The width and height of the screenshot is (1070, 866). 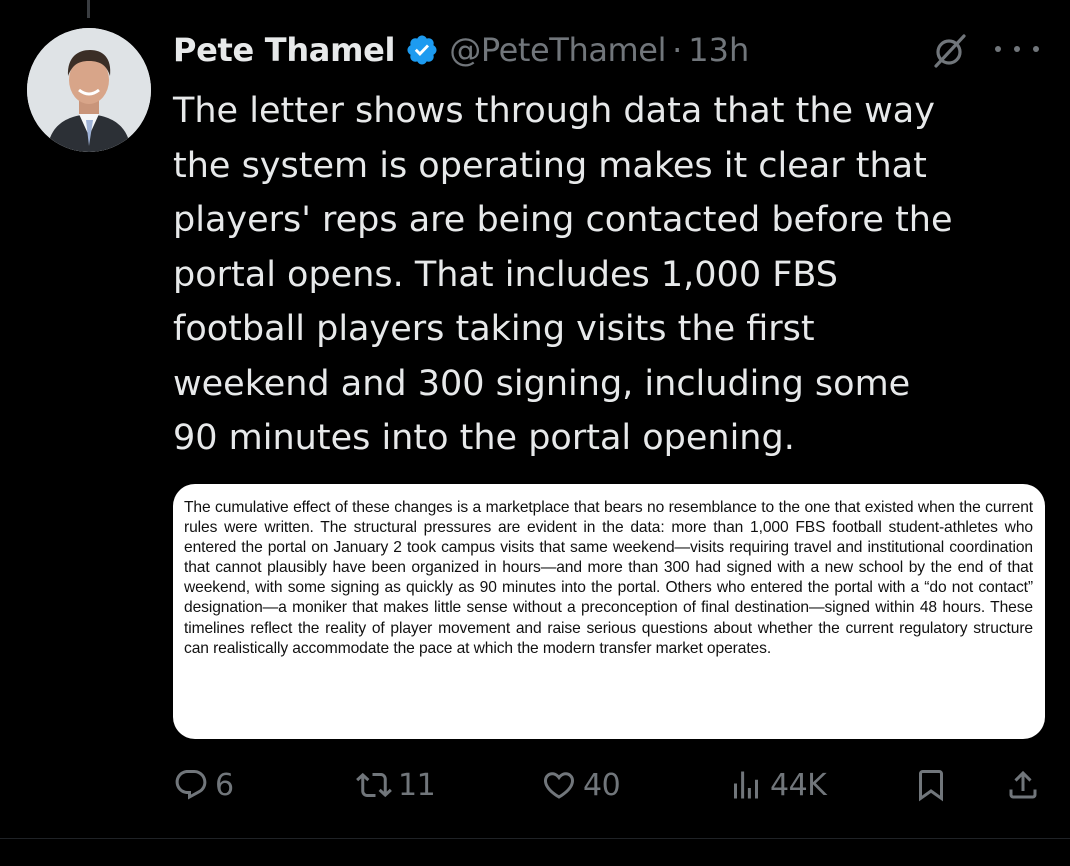 What do you see at coordinates (950, 51) in the screenshot?
I see `grok-icon` at bounding box center [950, 51].